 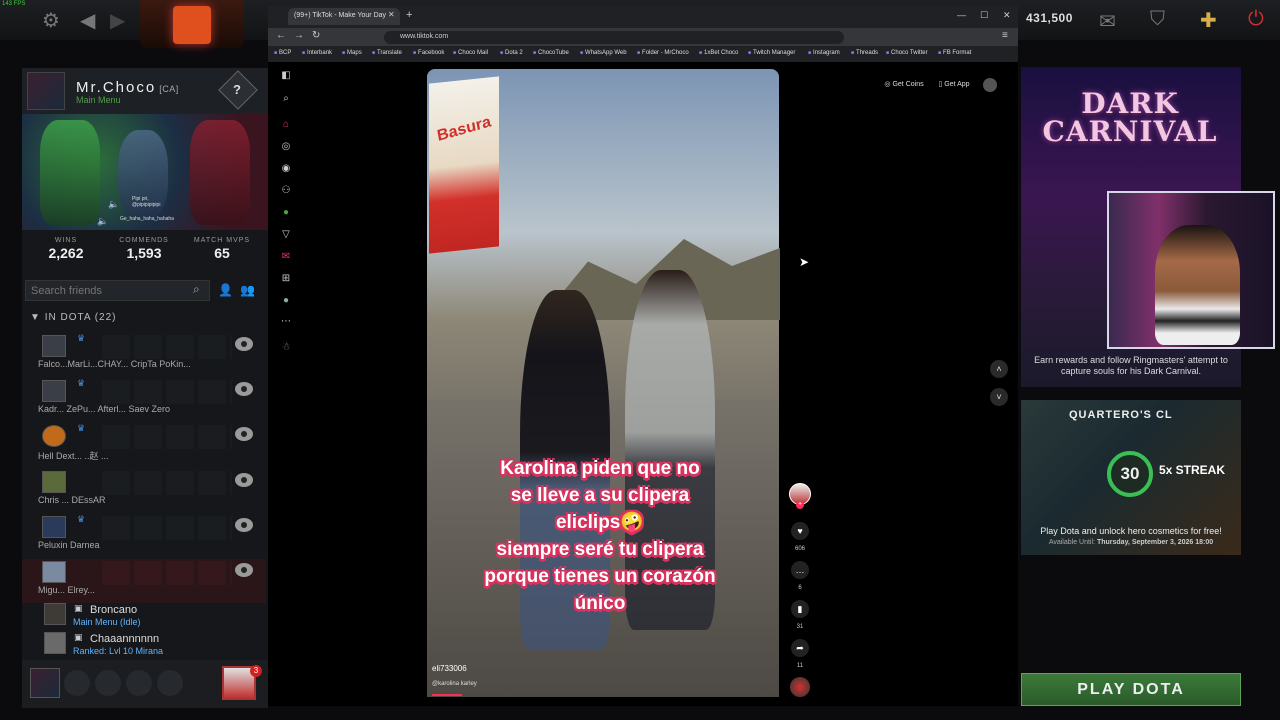 I want to click on gold-counter: 431,500, so click(x=1049, y=18).